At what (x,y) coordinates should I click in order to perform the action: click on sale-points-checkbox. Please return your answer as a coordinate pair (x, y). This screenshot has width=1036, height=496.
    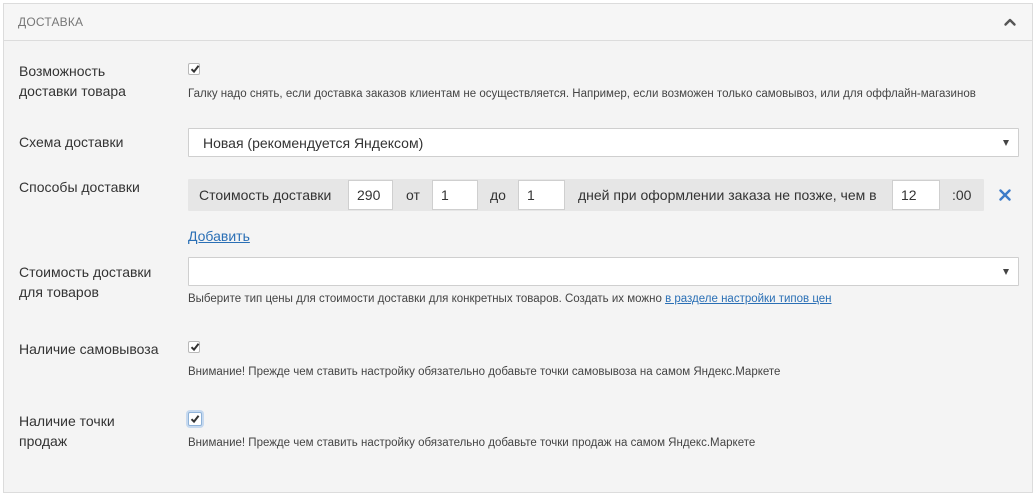
    Looking at the image, I should click on (195, 419).